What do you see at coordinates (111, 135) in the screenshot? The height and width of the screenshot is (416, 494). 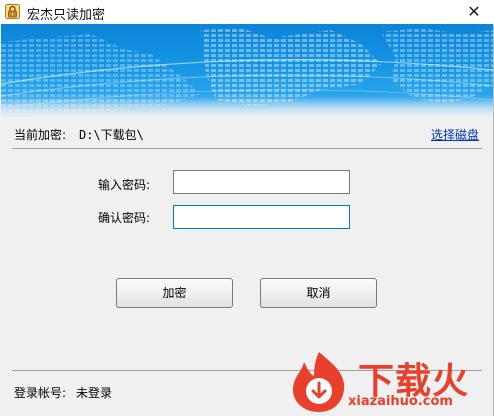 I see `current-path-value: D:\下载包\` at bounding box center [111, 135].